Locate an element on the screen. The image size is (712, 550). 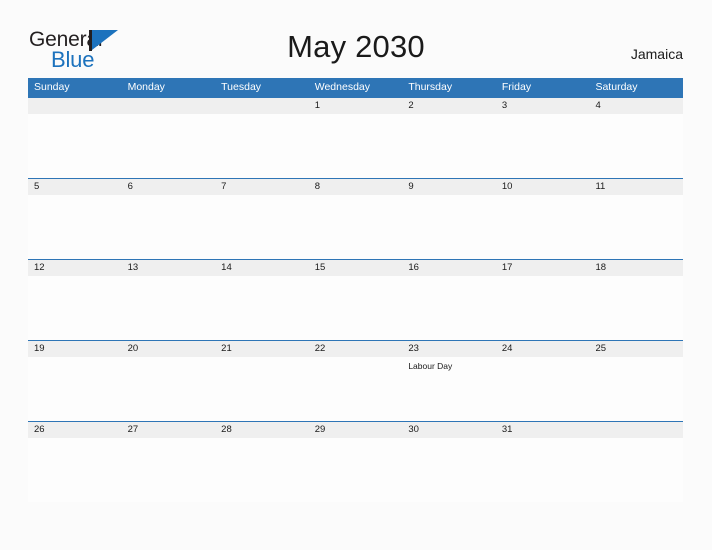
week-date-band: 26 27 28 29 30 31 is located at coordinates (355, 429).